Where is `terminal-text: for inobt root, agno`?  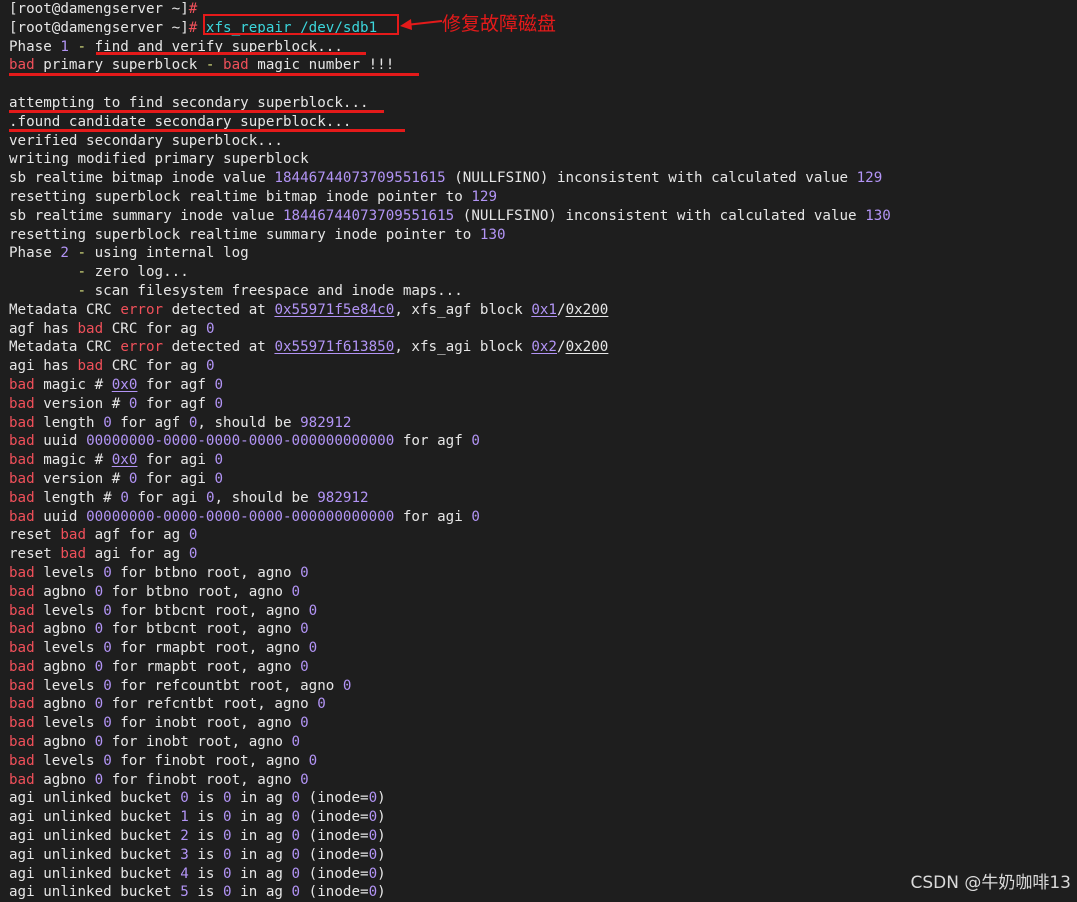
terminal-text: for inobt root, agno is located at coordinates (197, 742).